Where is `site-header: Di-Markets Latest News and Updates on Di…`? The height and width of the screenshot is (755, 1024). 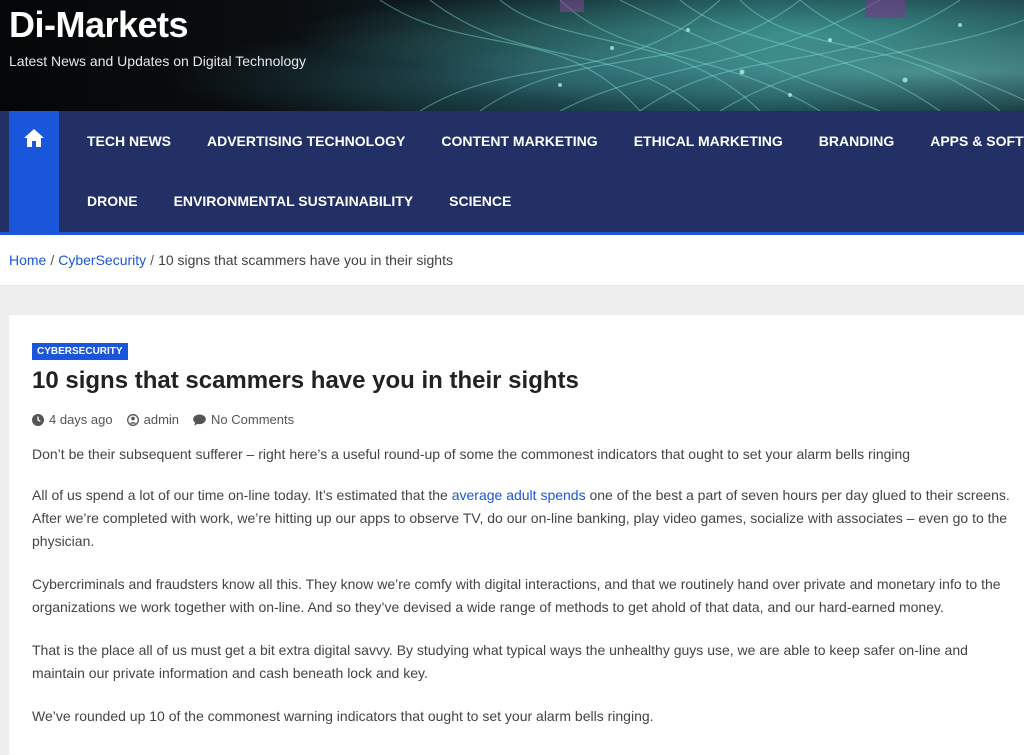
site-header: Di-Markets Latest News and Updates on Di… is located at coordinates (512, 55).